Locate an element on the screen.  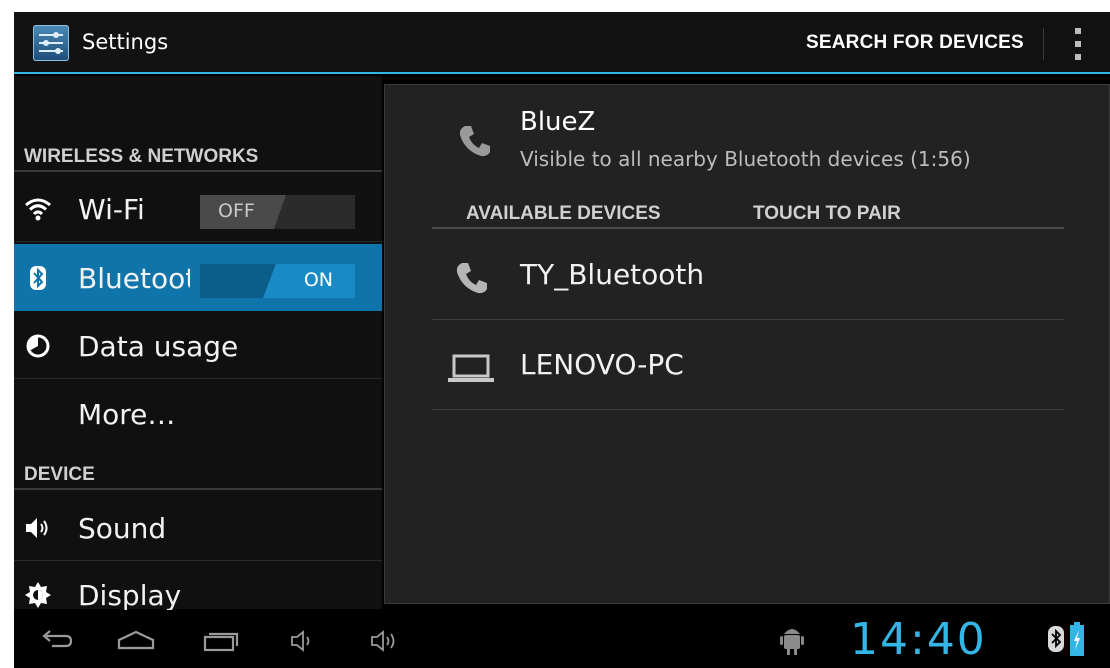
touch-to-pair-header: TOUCH TO PAIR is located at coordinates (827, 213).